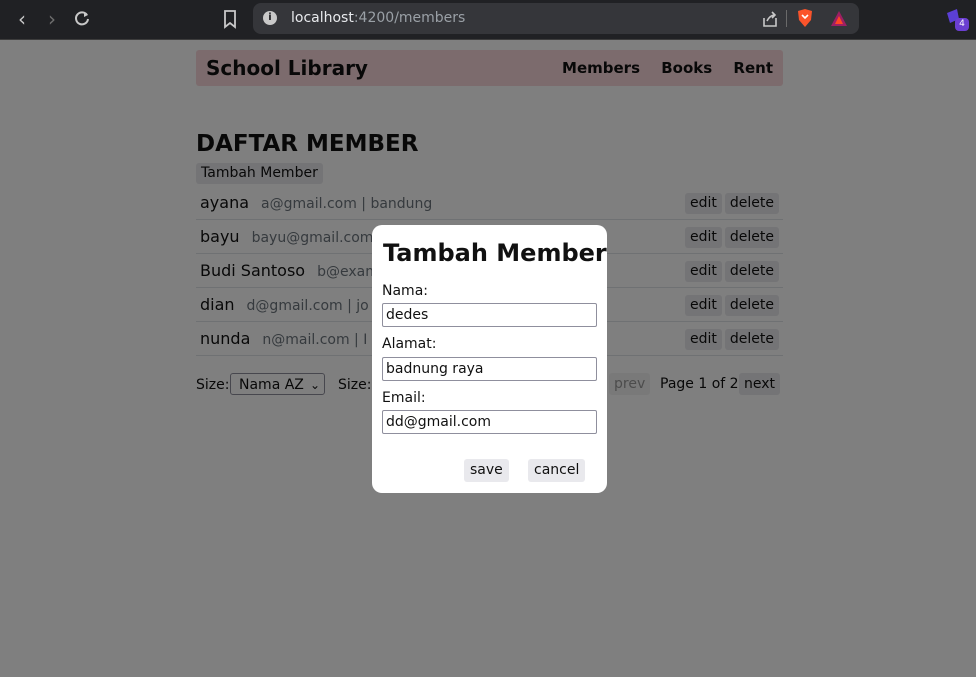 The width and height of the screenshot is (976, 677). I want to click on alamat-label: Alamat:, so click(409, 344).